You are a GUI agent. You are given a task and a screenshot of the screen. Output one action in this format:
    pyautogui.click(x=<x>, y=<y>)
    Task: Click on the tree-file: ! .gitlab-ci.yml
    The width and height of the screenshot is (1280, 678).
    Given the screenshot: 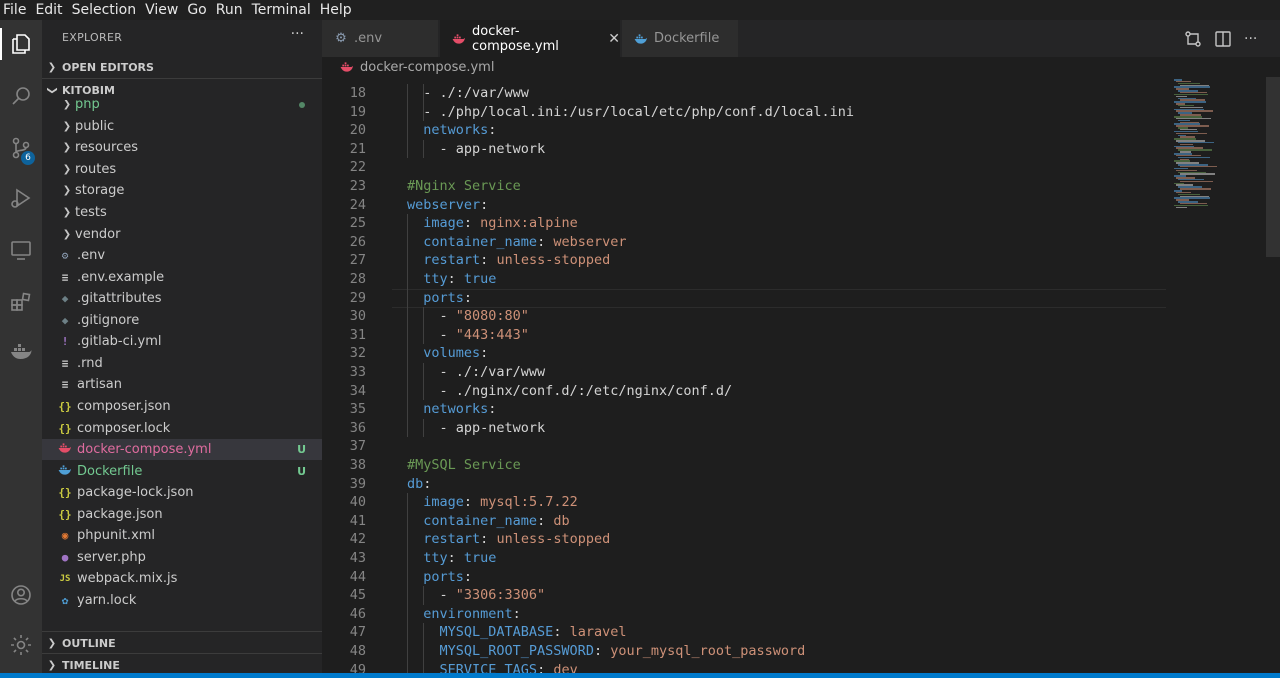 What is the action you would take?
    pyautogui.click(x=182, y=342)
    